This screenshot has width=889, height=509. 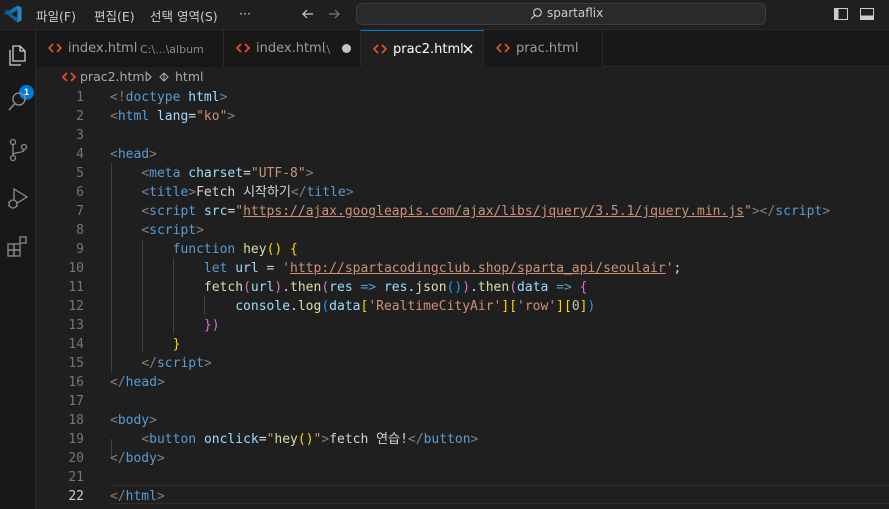 I want to click on tab-index-html-album: index.html C:\...\album, so click(x=130, y=48).